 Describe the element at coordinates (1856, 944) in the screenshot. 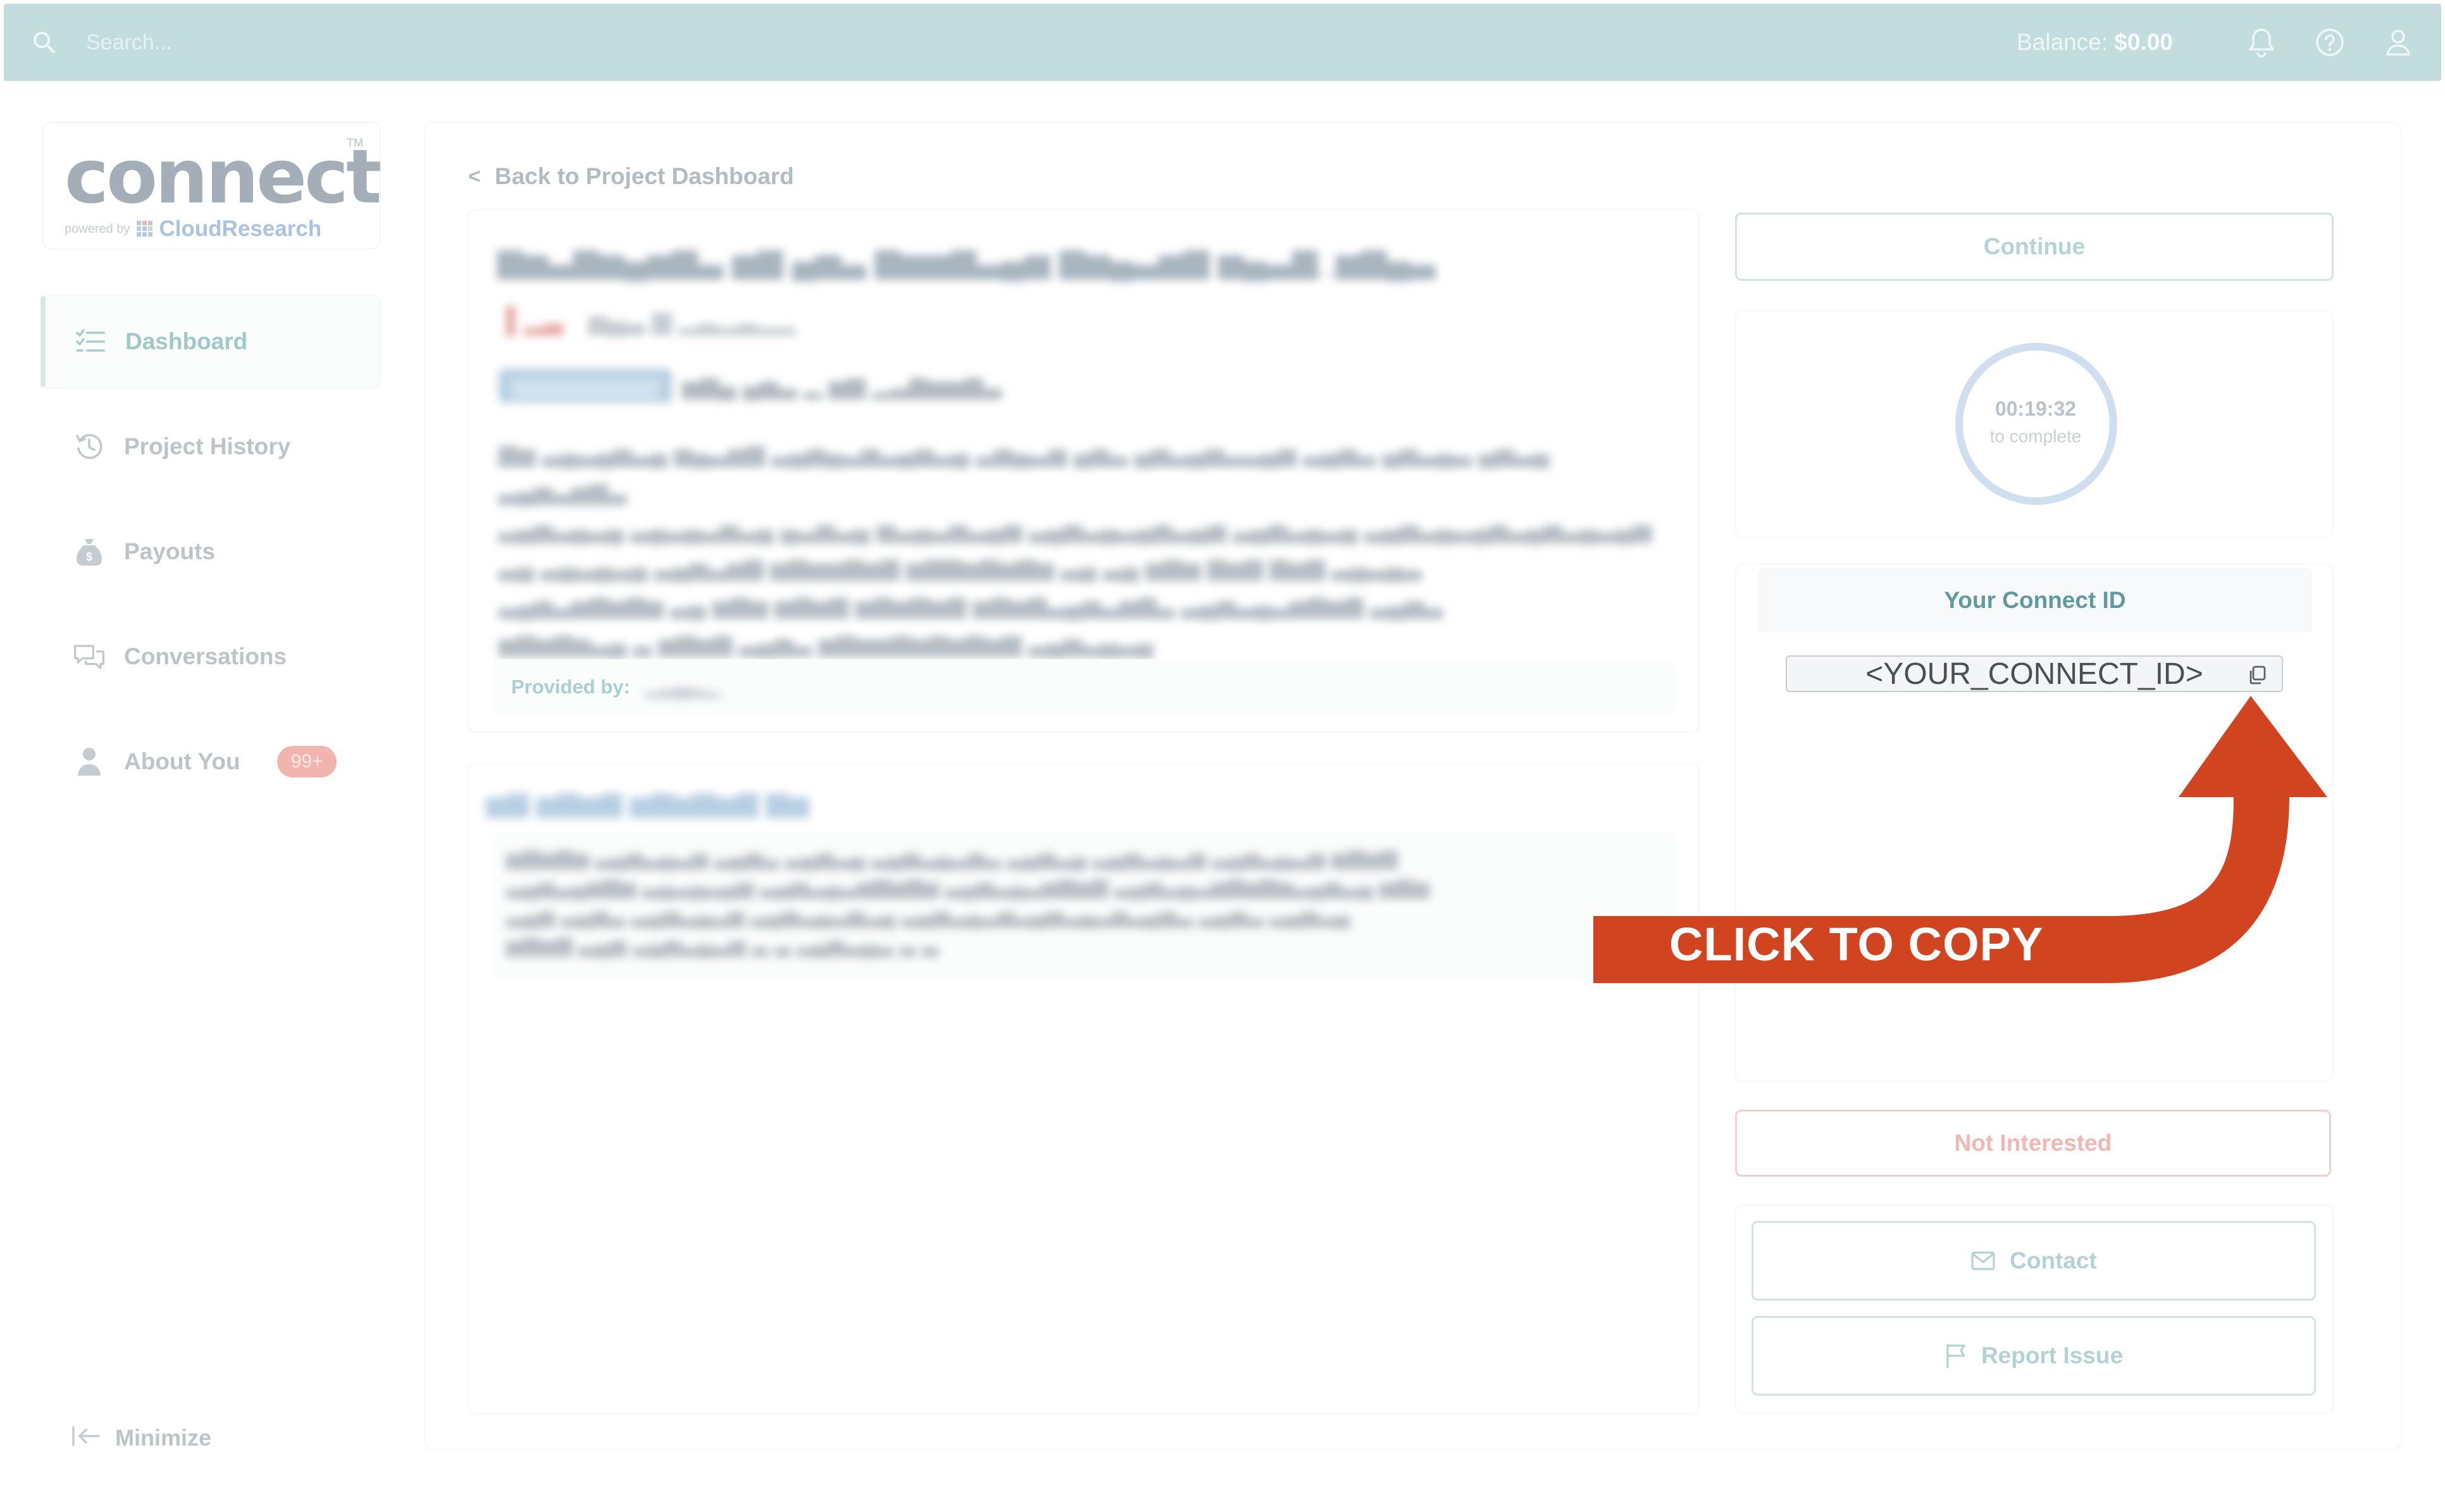

I see `click-to-copy-label: CLICK TO COPY` at that location.